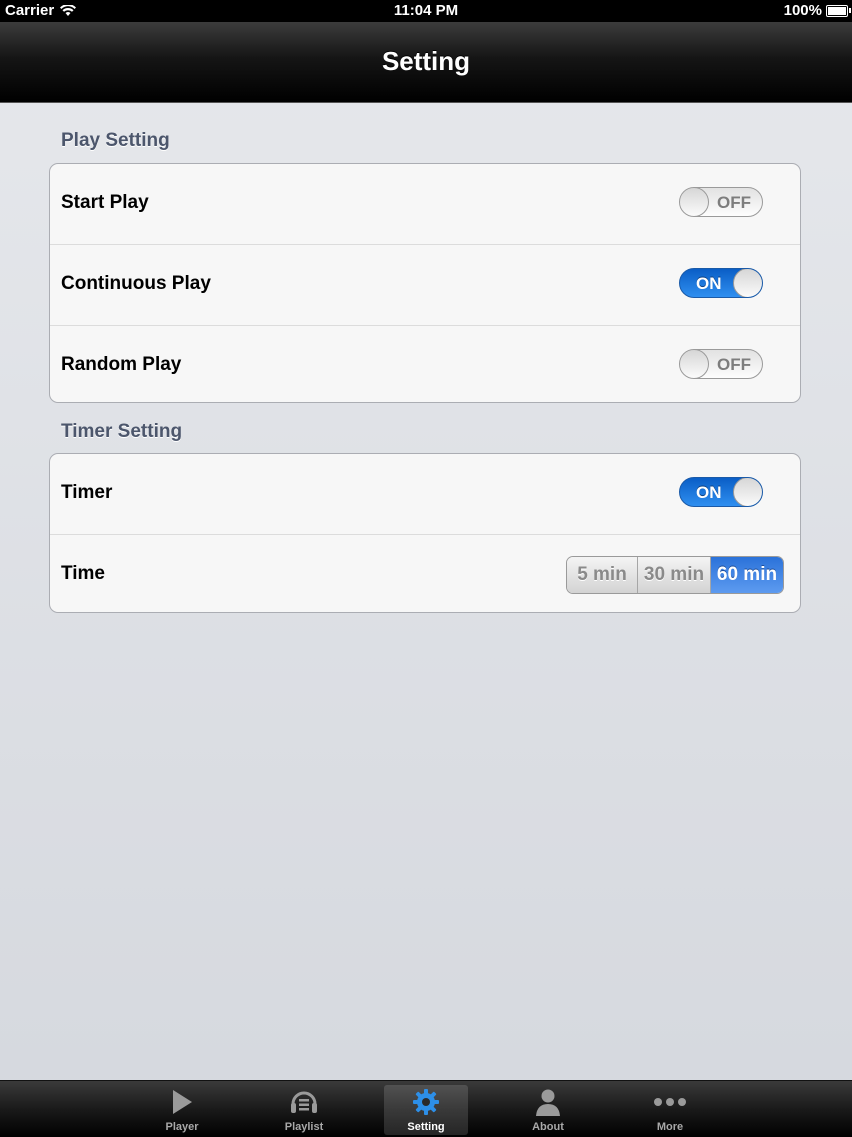 The image size is (852, 1137). I want to click on time-label: Time, so click(83, 573).